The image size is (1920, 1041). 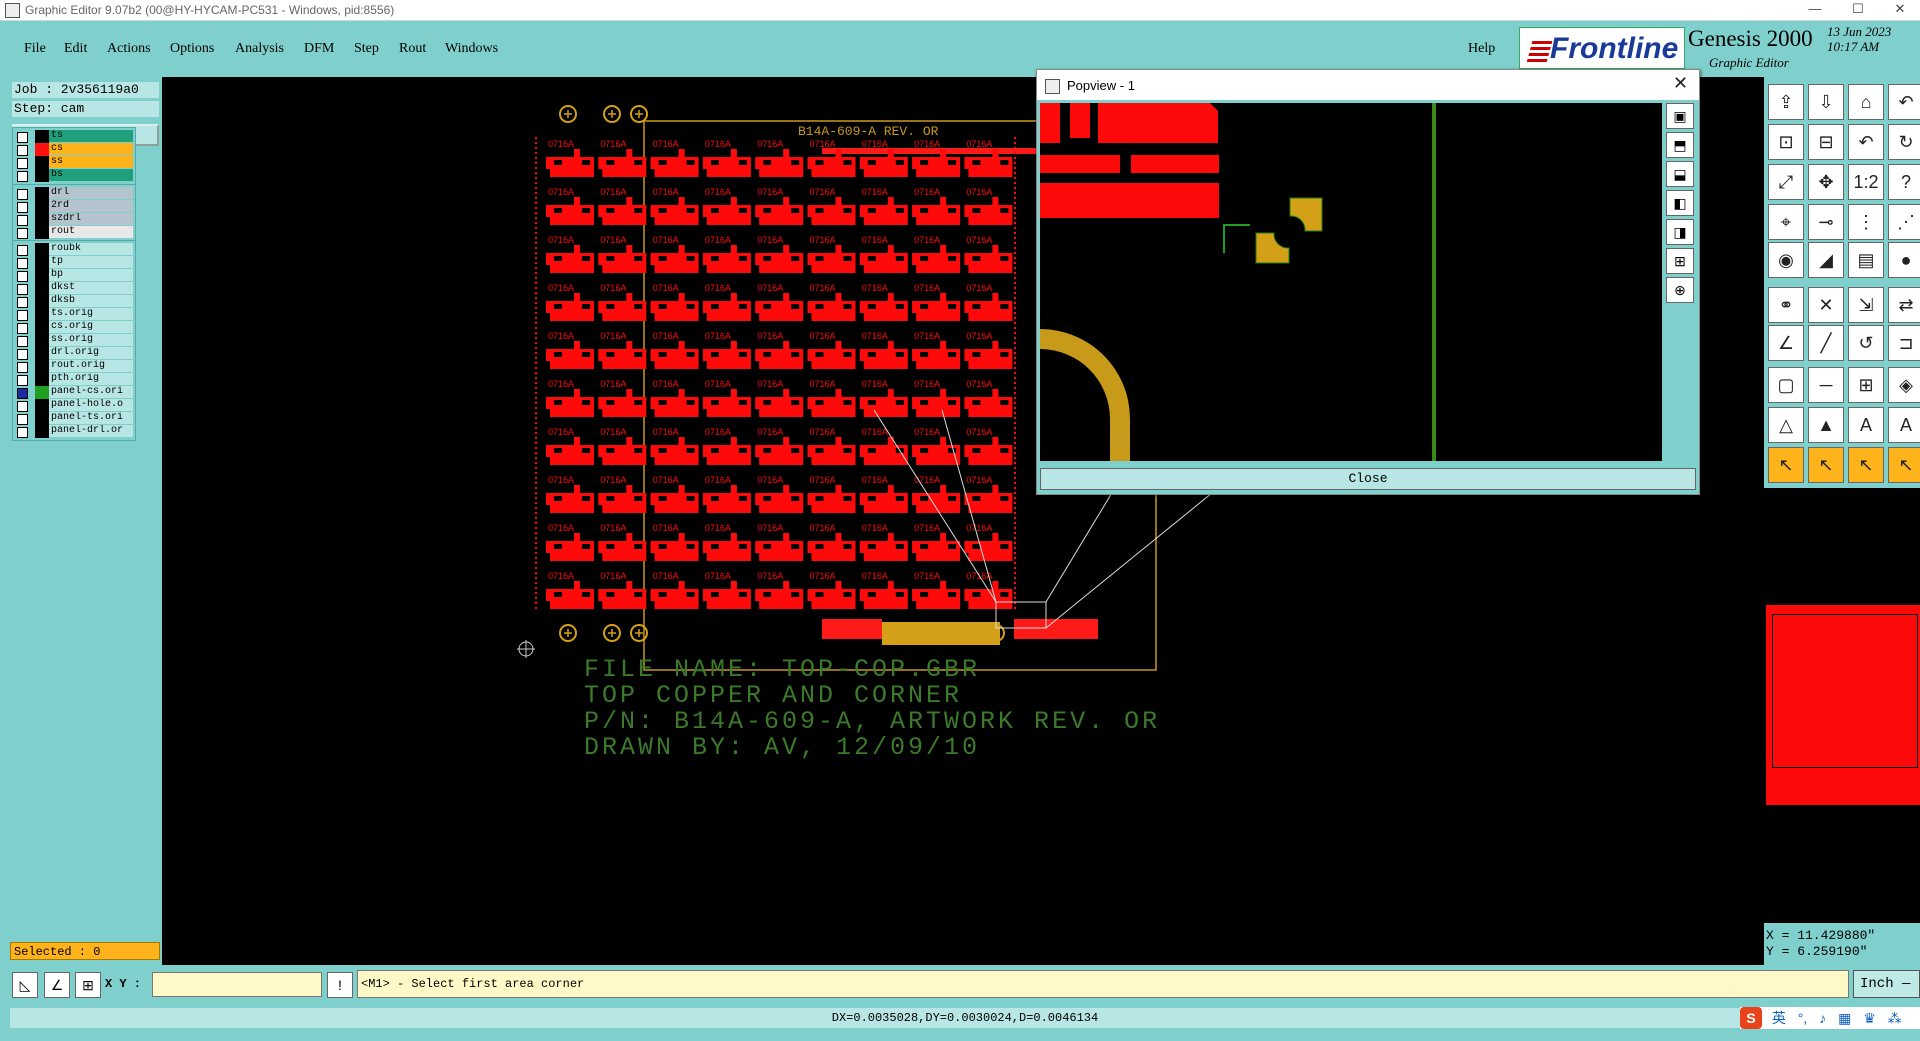 I want to click on unit-selector: Inch —, so click(x=1886, y=984).